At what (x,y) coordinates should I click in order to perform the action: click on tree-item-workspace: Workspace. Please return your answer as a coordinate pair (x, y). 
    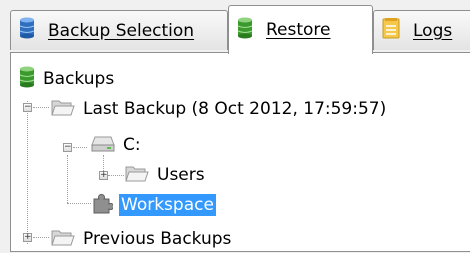
    Looking at the image, I should click on (153, 205).